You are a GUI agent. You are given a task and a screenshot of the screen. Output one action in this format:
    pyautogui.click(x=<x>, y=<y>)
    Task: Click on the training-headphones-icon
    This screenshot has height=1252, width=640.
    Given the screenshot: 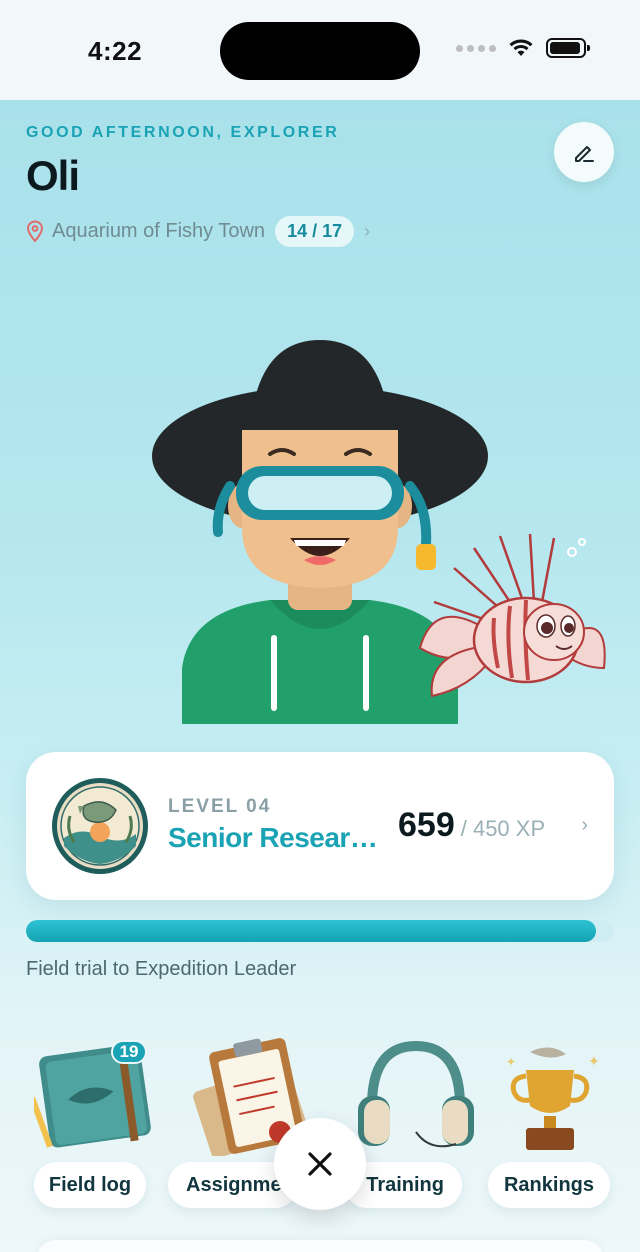 What is the action you would take?
    pyautogui.click(x=420, y=1096)
    